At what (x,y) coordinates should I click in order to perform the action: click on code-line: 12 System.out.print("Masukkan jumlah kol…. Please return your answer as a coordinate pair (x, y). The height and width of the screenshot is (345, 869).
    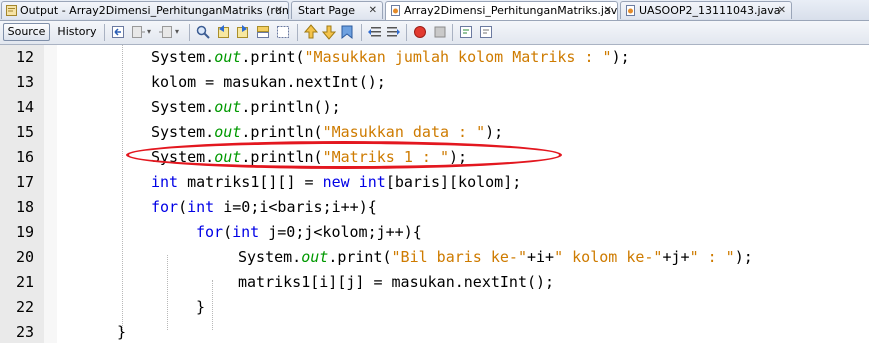
    Looking at the image, I should click on (434, 57).